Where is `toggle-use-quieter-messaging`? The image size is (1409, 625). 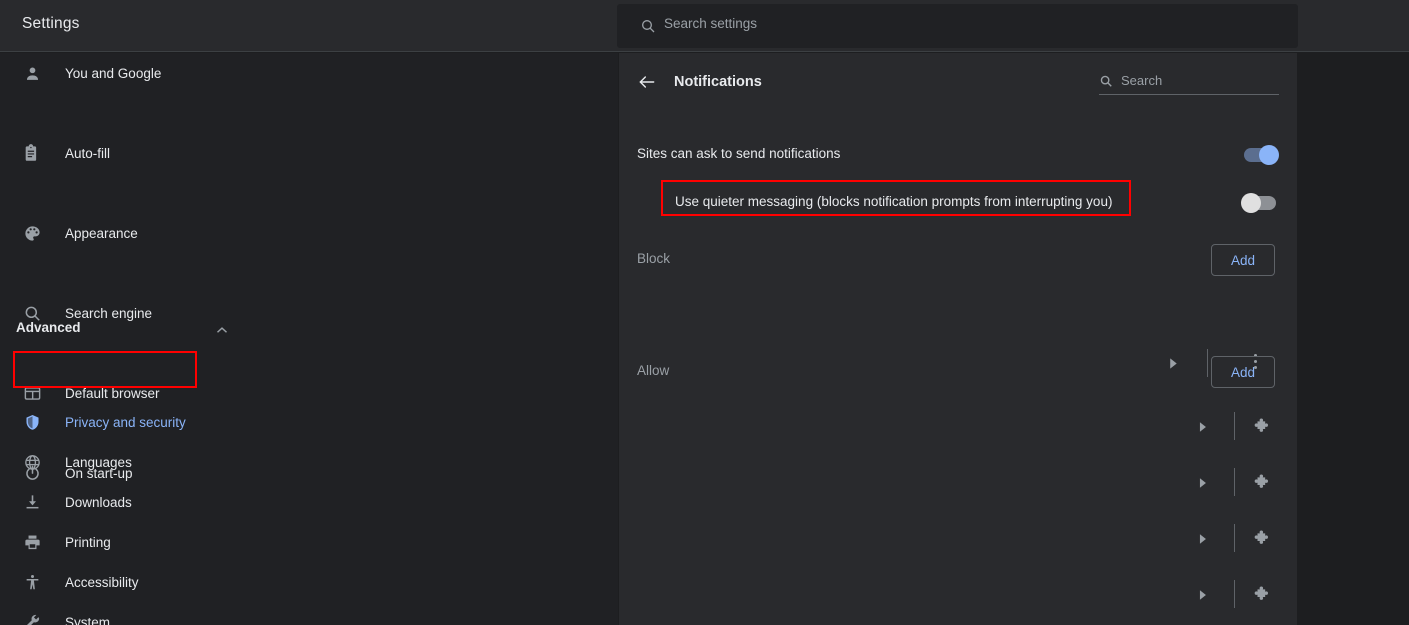
toggle-use-quieter-messaging is located at coordinates (1258, 203).